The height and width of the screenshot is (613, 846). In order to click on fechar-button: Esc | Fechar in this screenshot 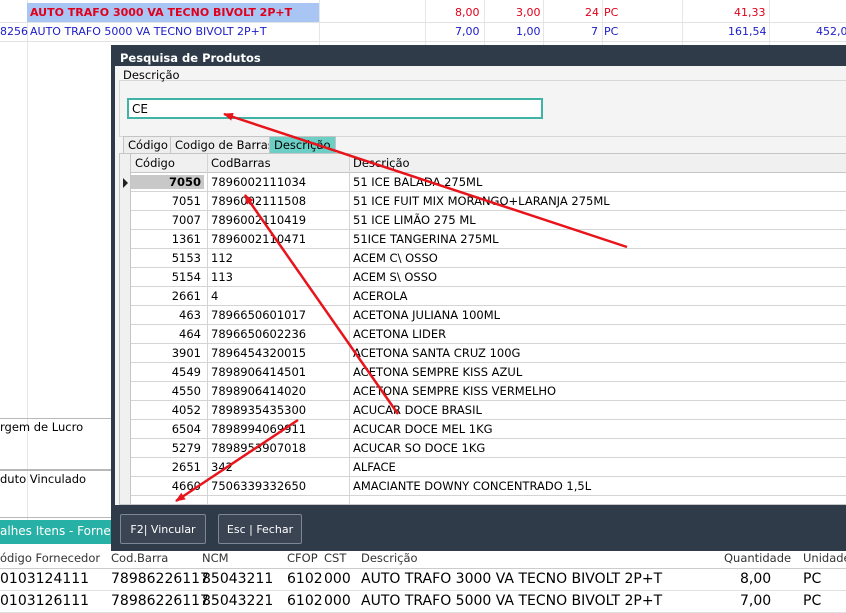, I will do `click(260, 529)`.